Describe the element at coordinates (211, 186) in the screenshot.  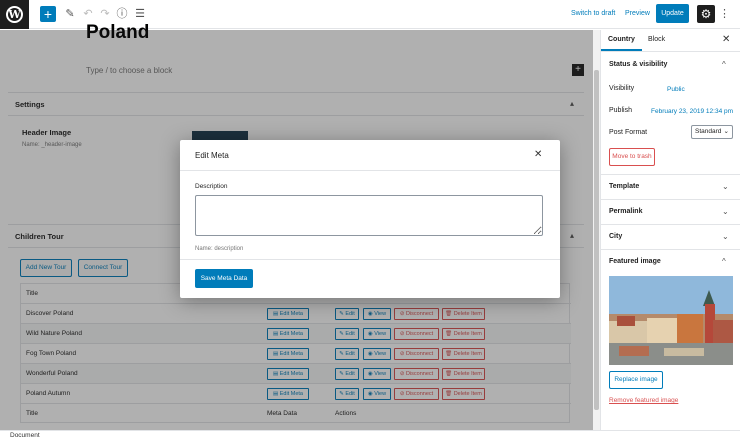
I see `description-label: Description` at that location.